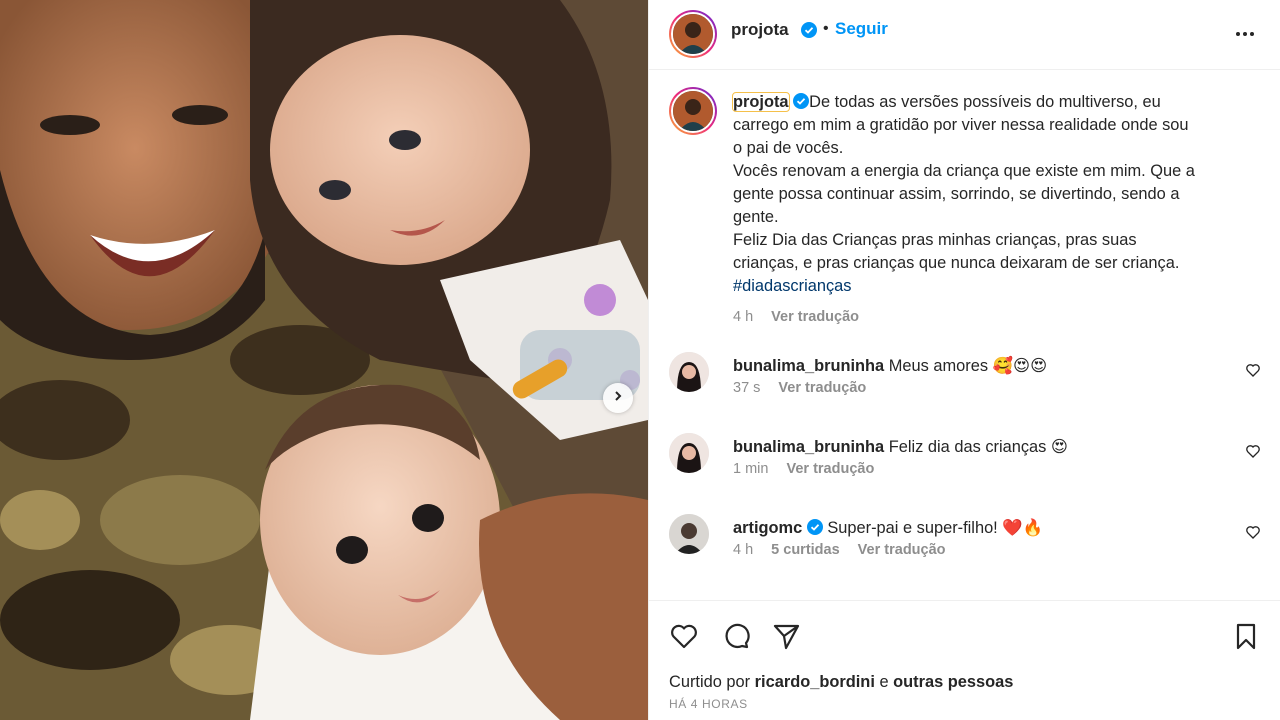 The width and height of the screenshot is (1280, 720). I want to click on heart-icon, so click(684, 636).